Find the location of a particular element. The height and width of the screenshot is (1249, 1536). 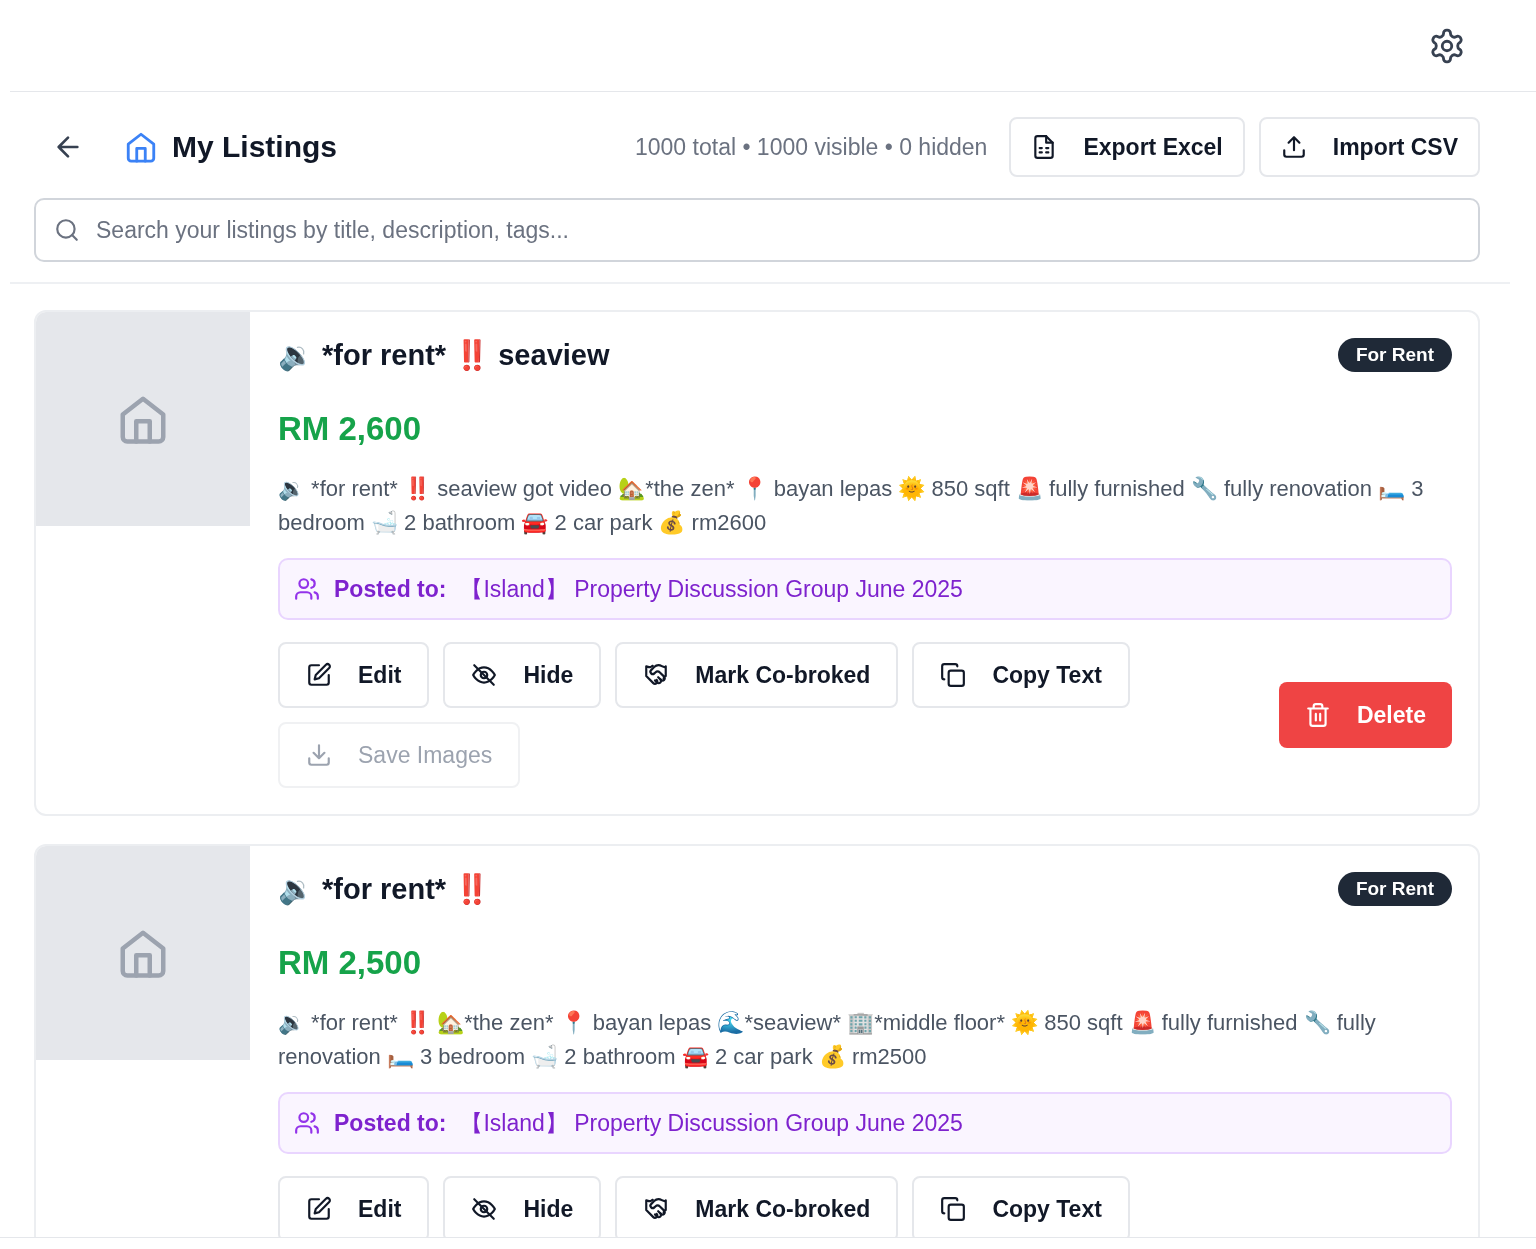

house-icon is located at coordinates (141, 147).